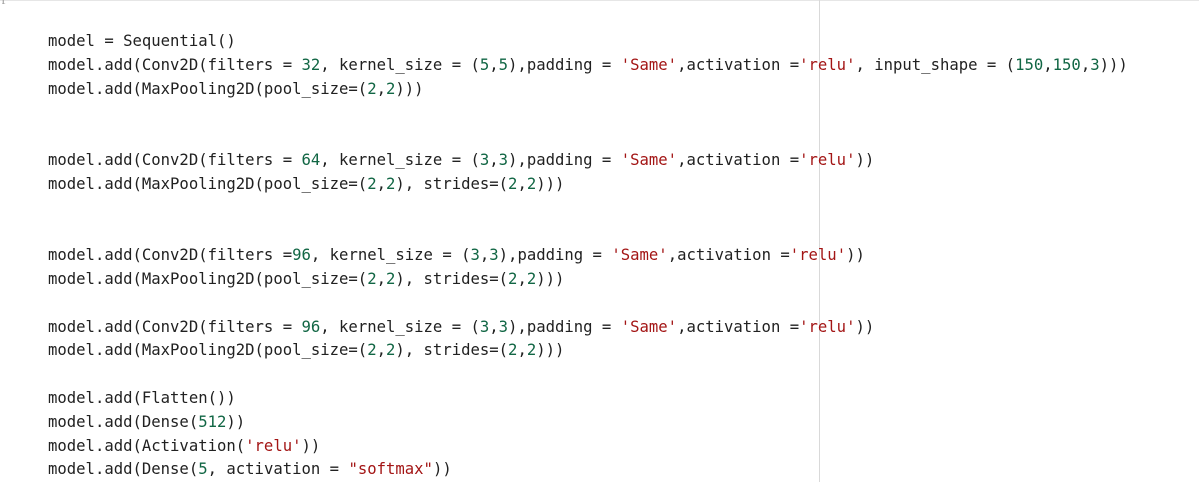 The height and width of the screenshot is (482, 1199). I want to click on code-line: model.add(MaxPooling2D(pool_size=(2,2))), so click(236, 88).